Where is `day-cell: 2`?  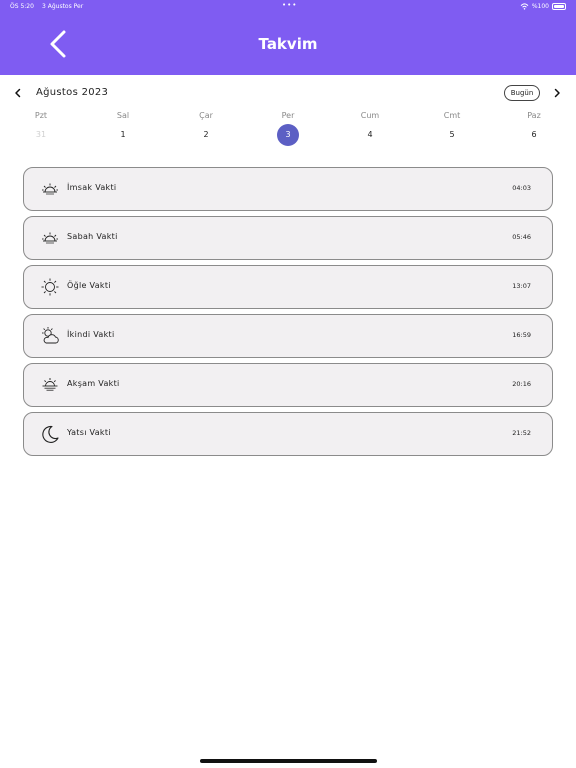
day-cell: 2 is located at coordinates (206, 135).